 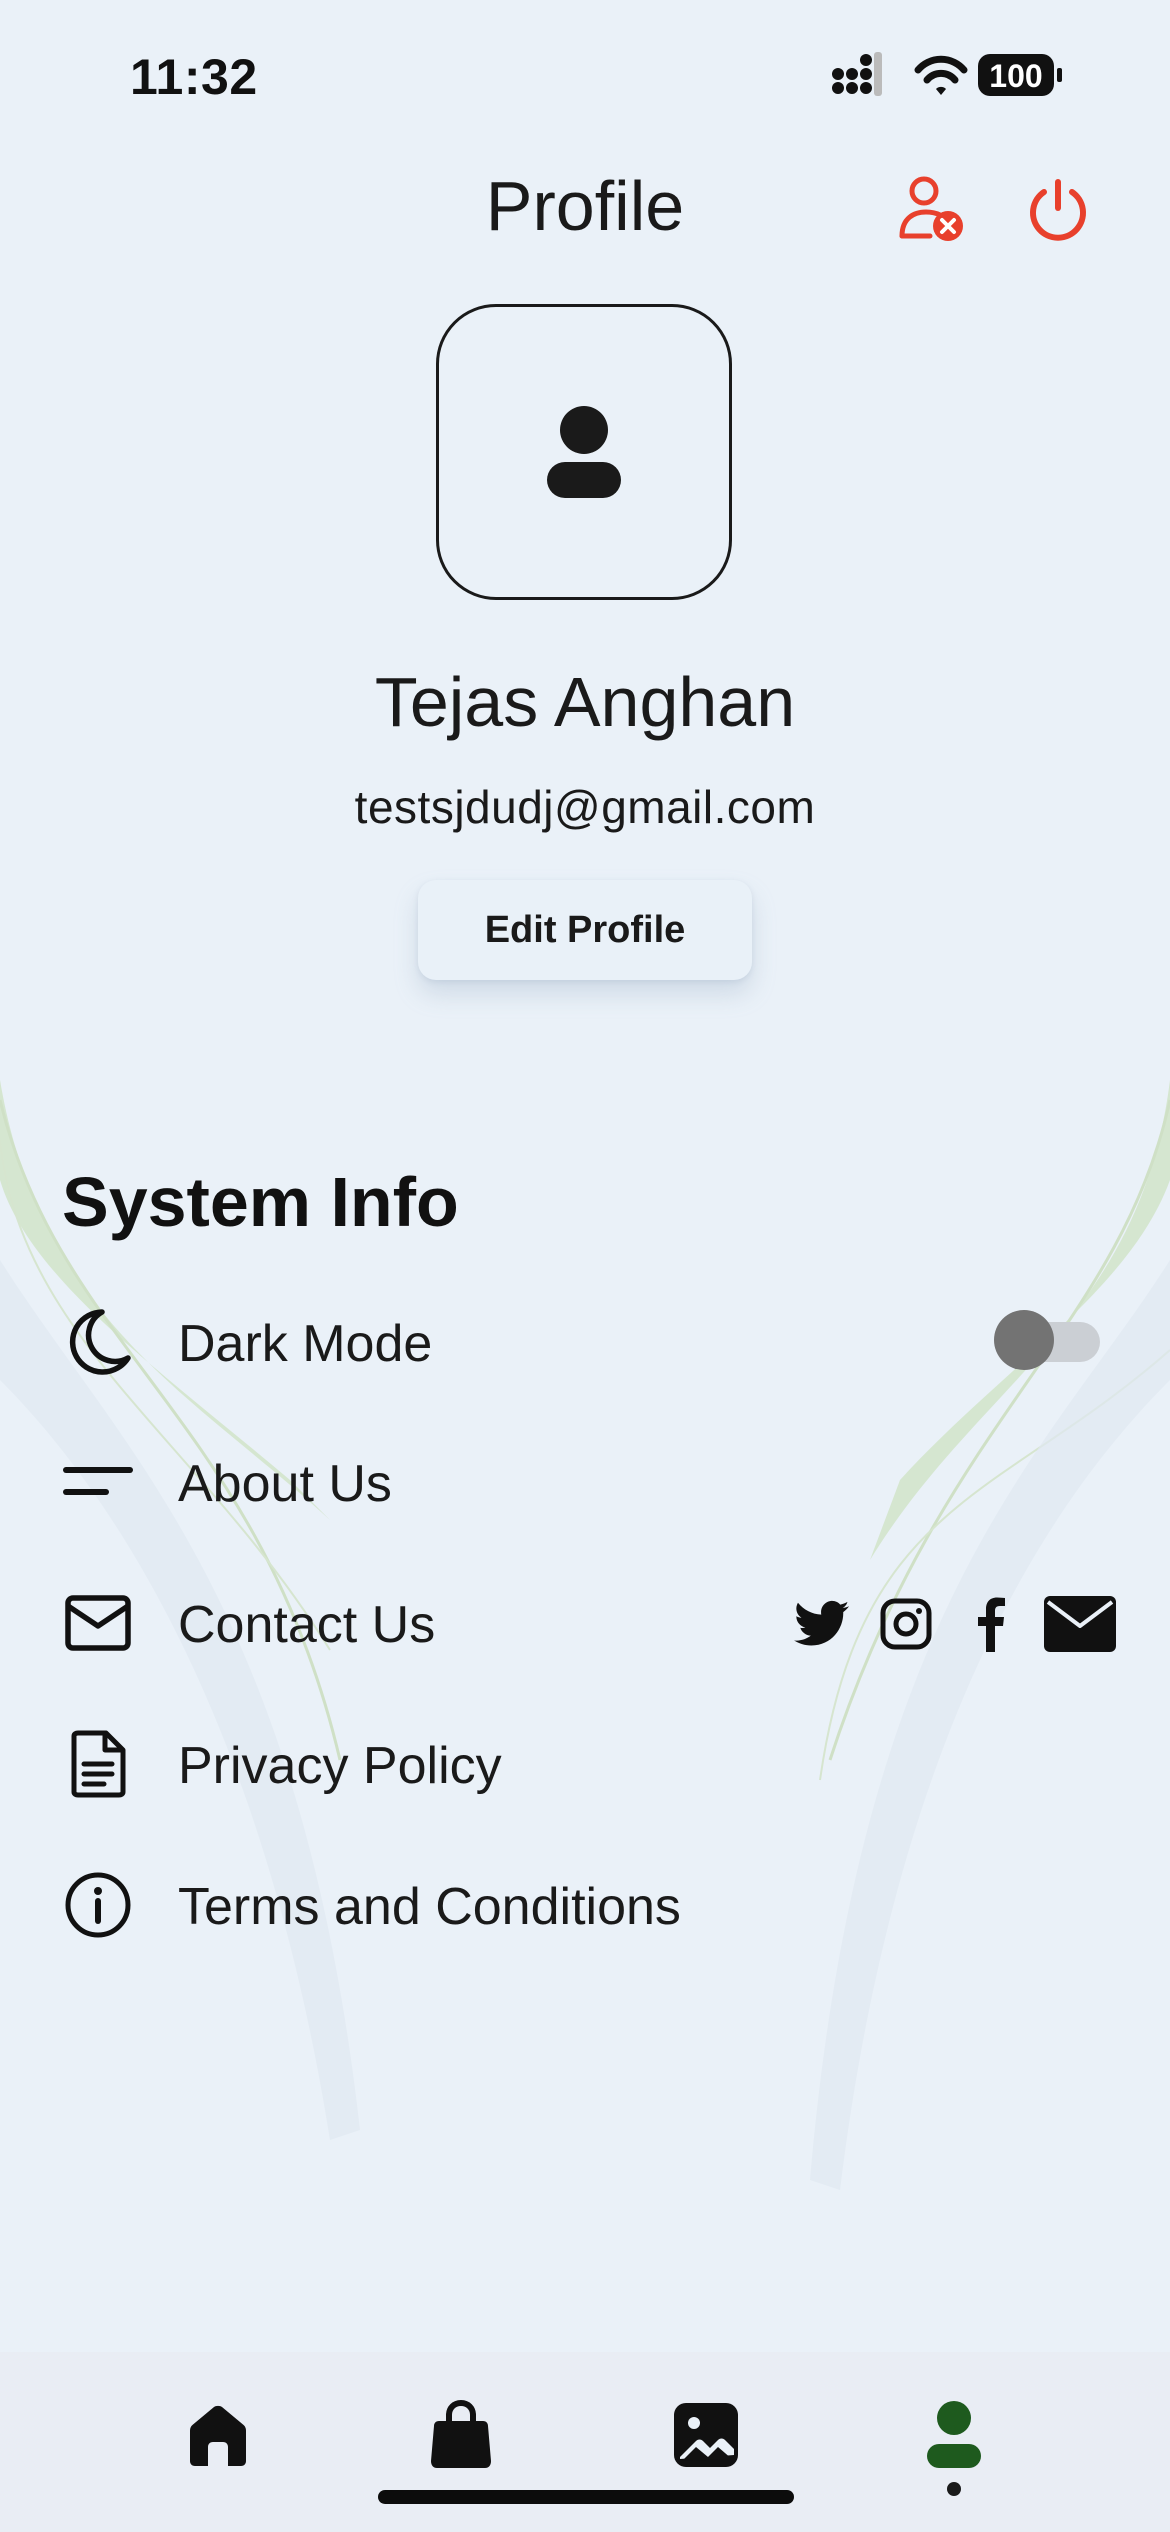 I want to click on user-email: testsjdudj@gmail.com, so click(x=585, y=807).